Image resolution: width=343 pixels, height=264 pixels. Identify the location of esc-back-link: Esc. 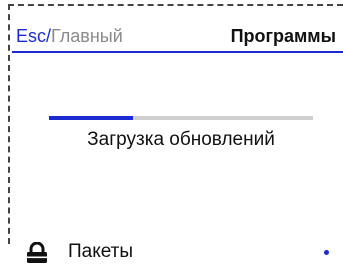
(31, 36).